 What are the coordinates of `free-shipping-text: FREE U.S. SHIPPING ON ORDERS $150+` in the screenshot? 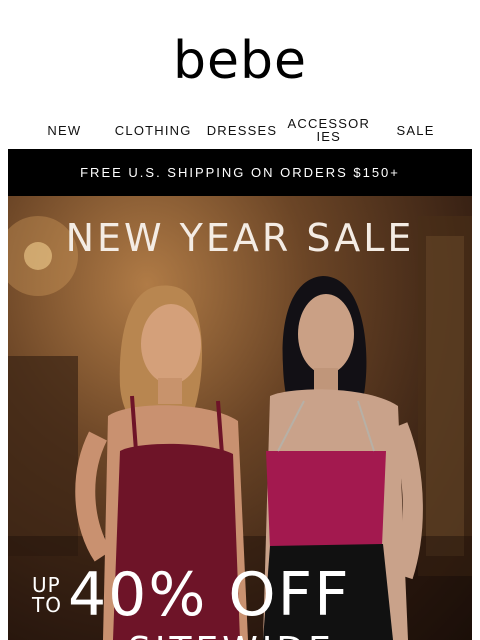 It's located at (240, 172).